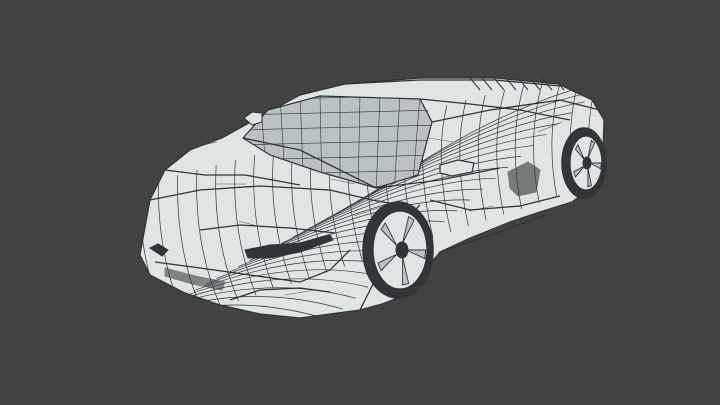 This screenshot has height=405, width=720. Describe the element at coordinates (402, 250) in the screenshot. I see `front-hub` at that location.